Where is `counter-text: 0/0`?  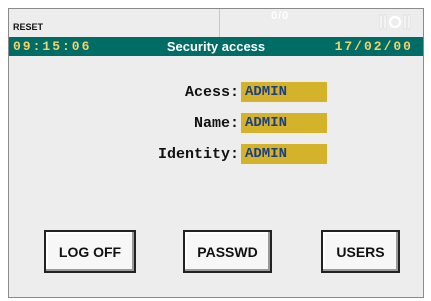 counter-text: 0/0 is located at coordinates (280, 16).